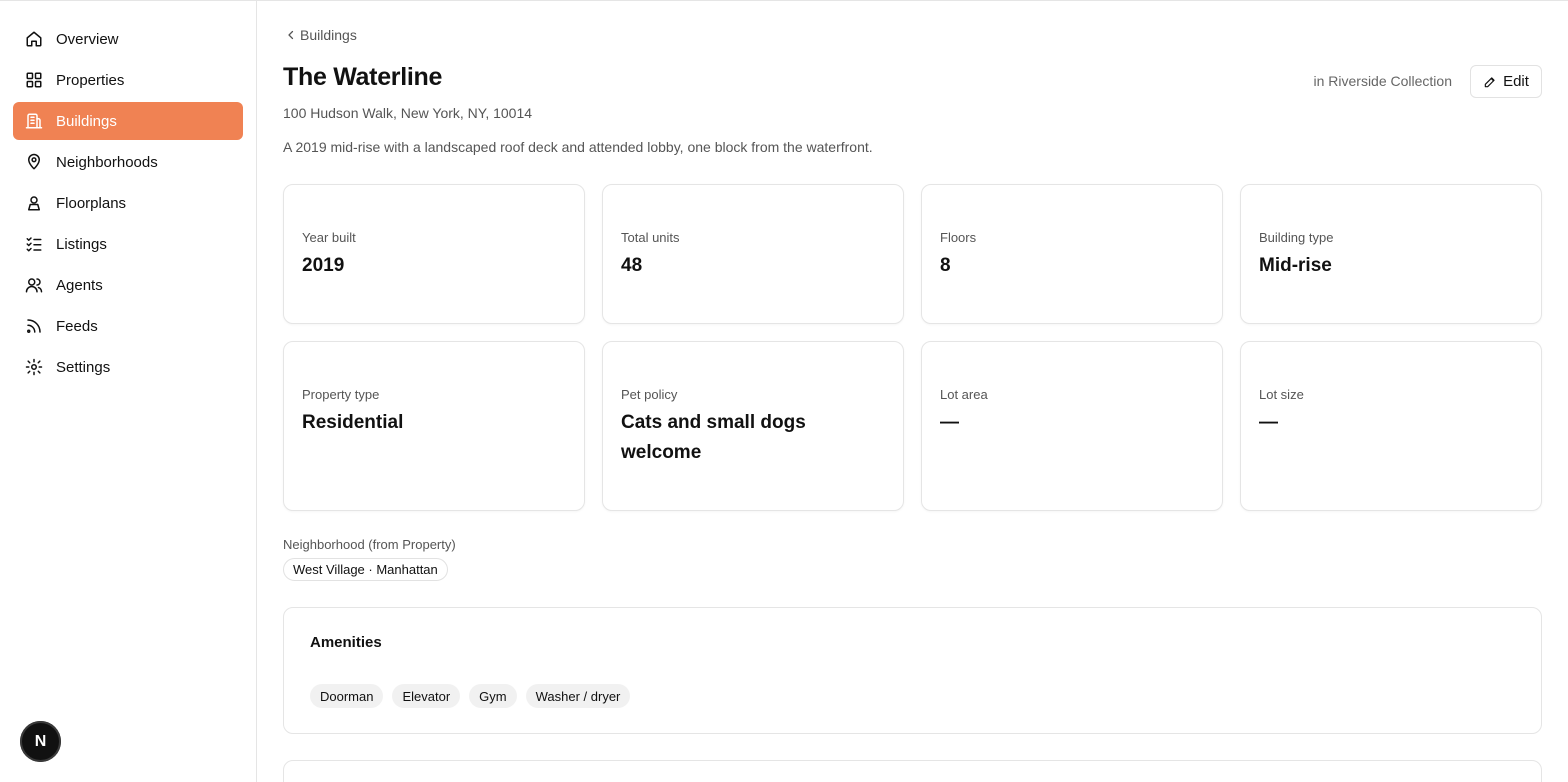 The image size is (1568, 782). I want to click on stat-value: 2019, so click(323, 265).